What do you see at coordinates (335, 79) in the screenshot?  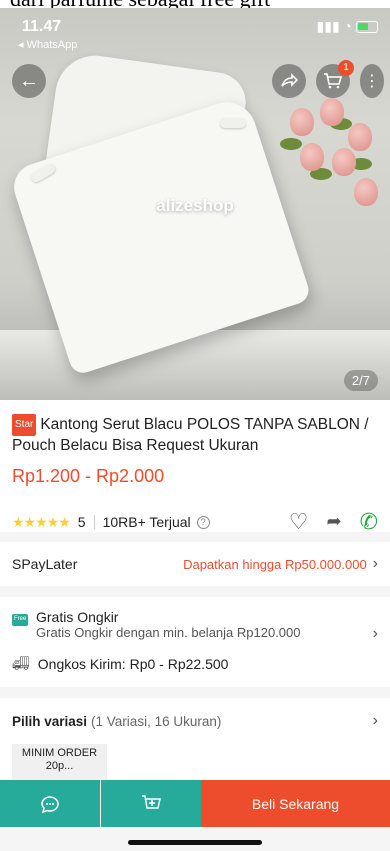 I see `cart-button: 1` at bounding box center [335, 79].